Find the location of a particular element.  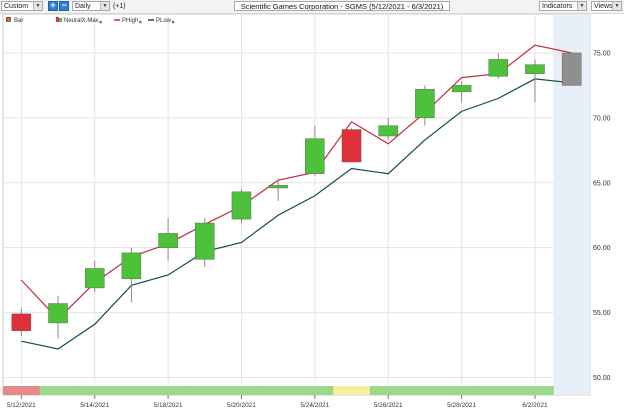

x-tick-label: 5/28/2021 is located at coordinates (461, 405).